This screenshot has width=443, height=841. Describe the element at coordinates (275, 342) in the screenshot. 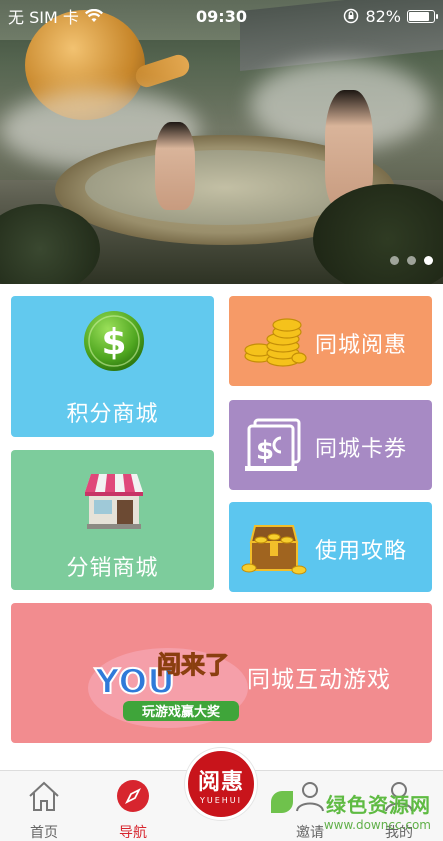

I see `gold-coins-icon` at that location.